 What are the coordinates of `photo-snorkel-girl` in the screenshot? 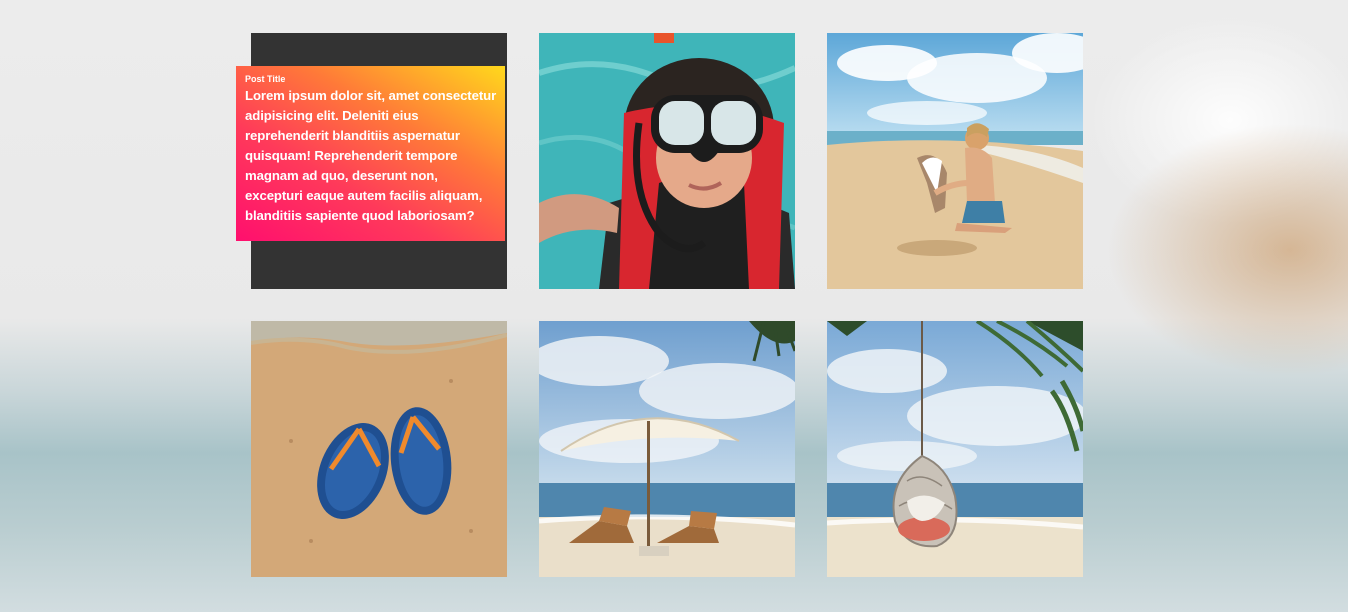 It's located at (667, 161).